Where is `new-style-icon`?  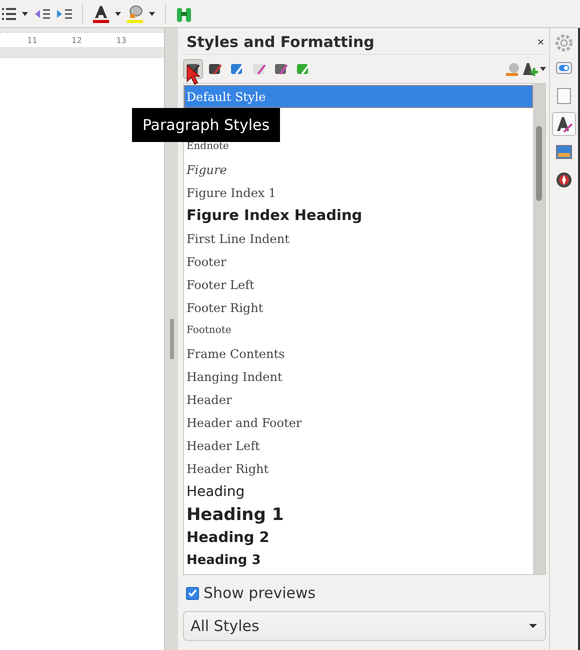
new-style-icon is located at coordinates (530, 69).